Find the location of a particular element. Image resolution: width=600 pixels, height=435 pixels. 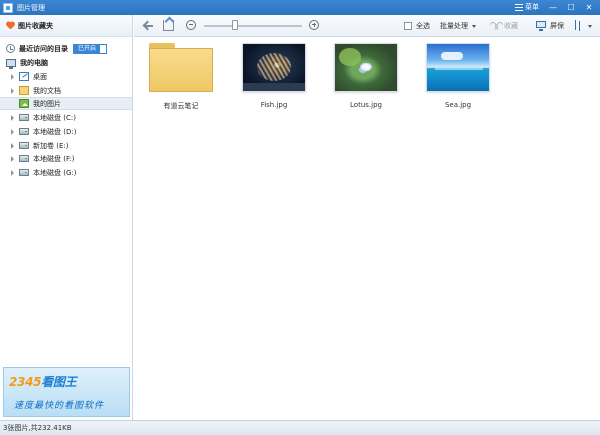

recent-dirs-row: 最近访问的目录 已开启 is located at coordinates (66, 48).